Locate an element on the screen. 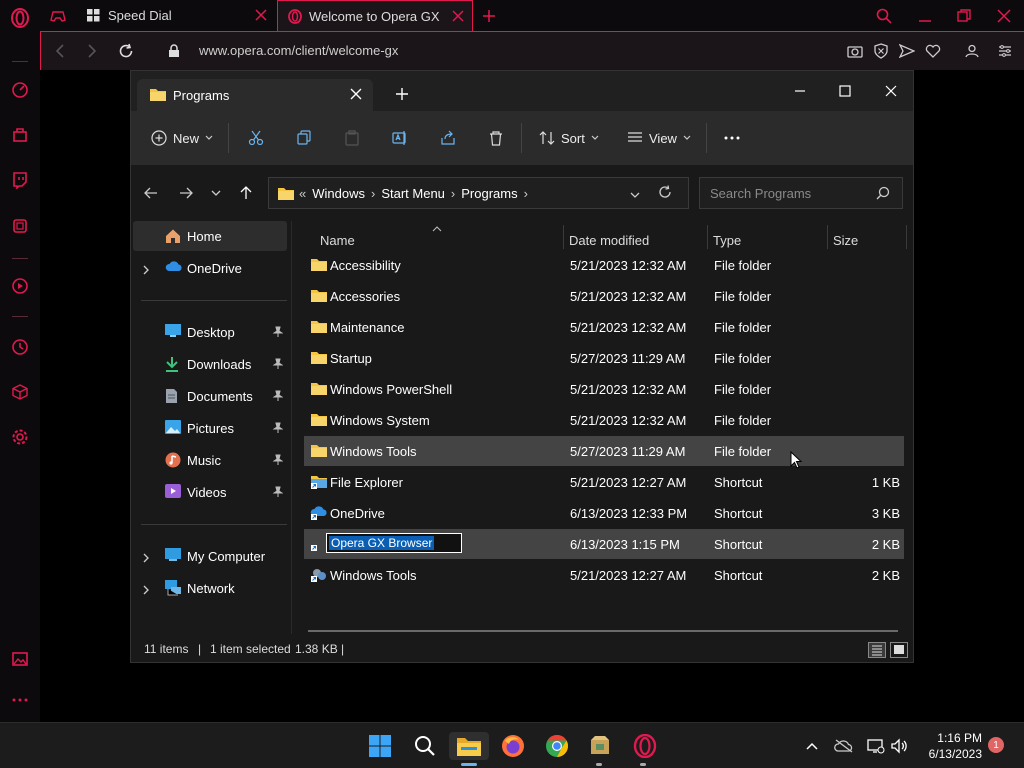 The height and width of the screenshot is (768, 1024). sidebar-item-music: Music is located at coordinates (210, 460).